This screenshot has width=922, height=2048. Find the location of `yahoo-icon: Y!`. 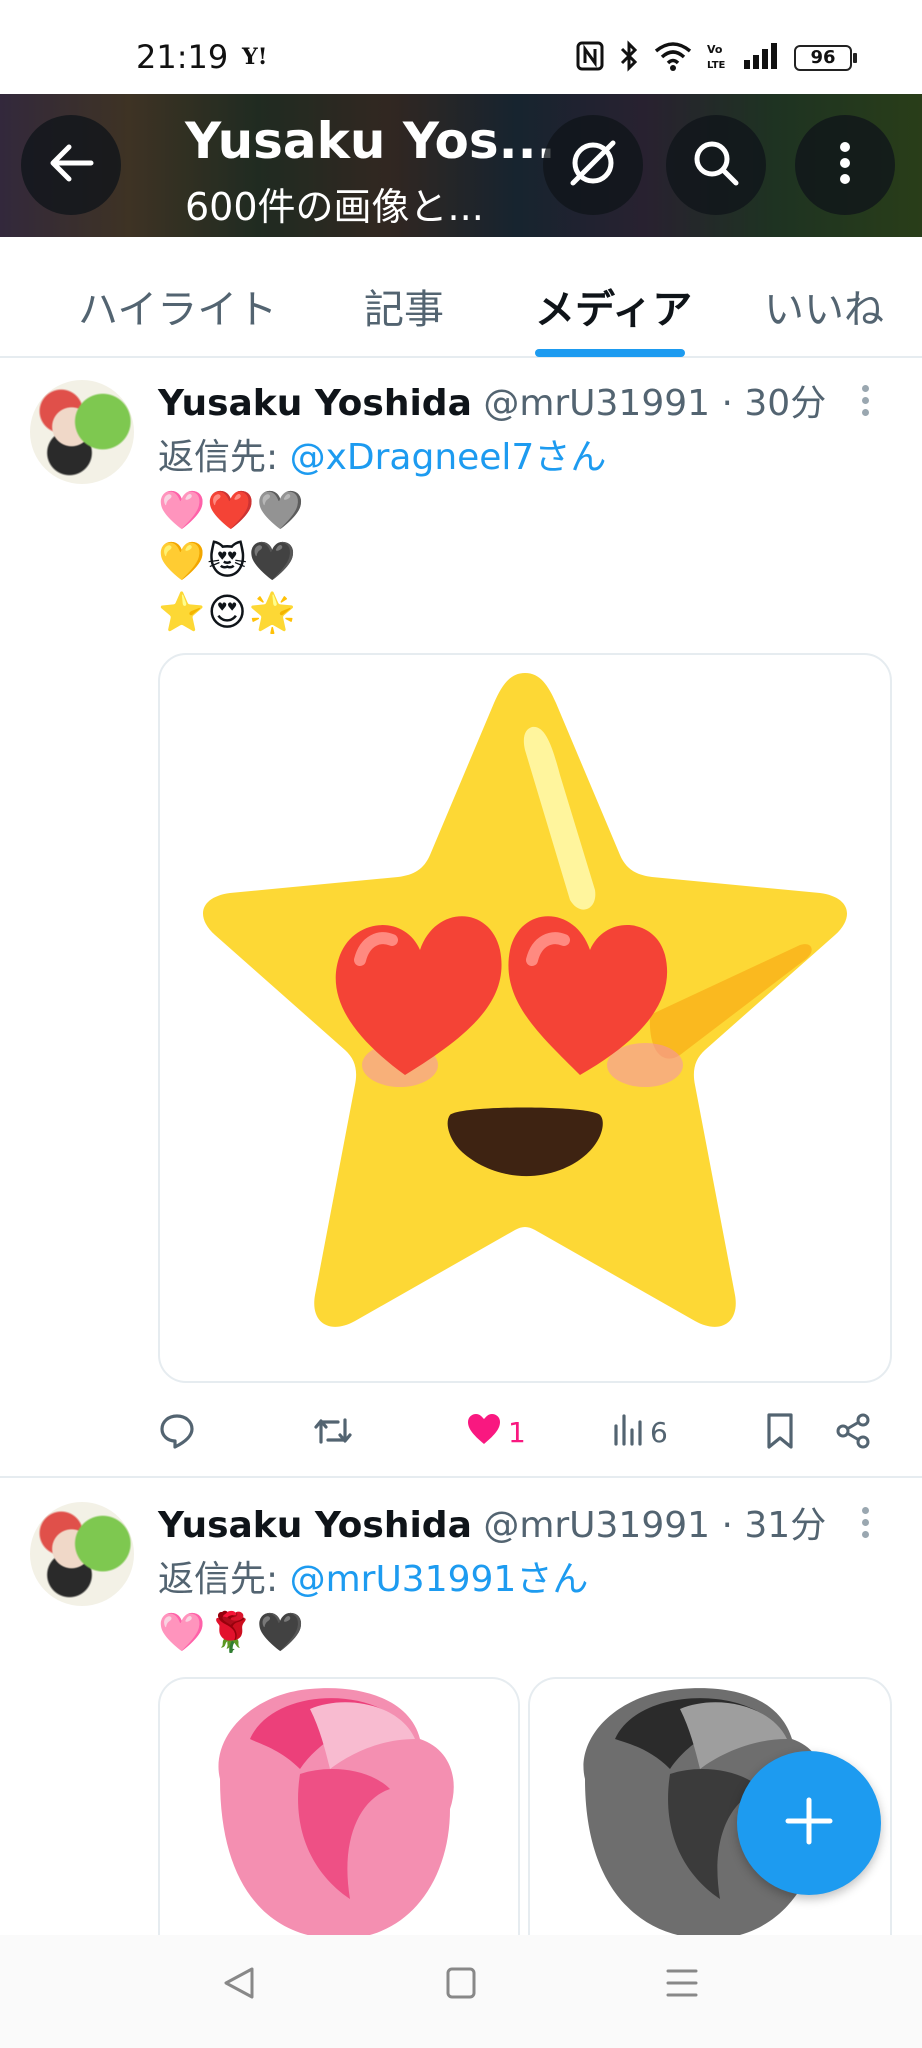

yahoo-icon: Y! is located at coordinates (255, 57).